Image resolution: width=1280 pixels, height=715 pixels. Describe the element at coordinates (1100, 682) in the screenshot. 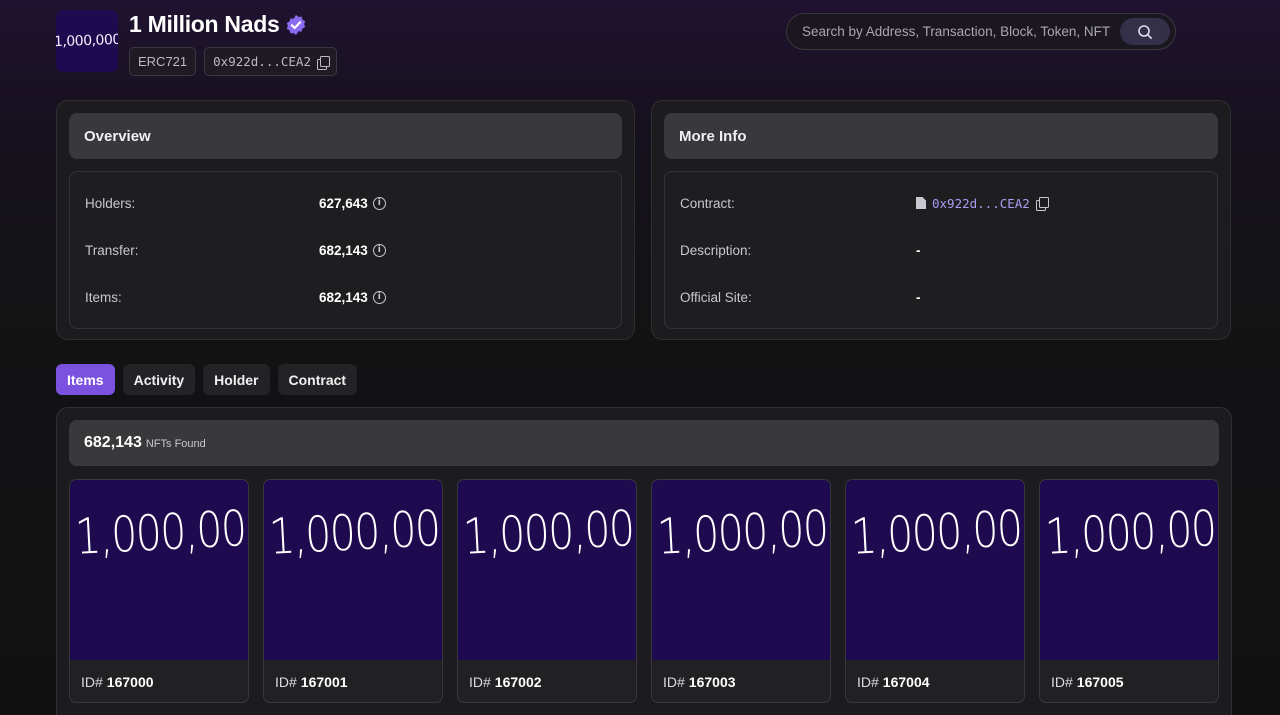

I see `nft-id: 167005` at that location.